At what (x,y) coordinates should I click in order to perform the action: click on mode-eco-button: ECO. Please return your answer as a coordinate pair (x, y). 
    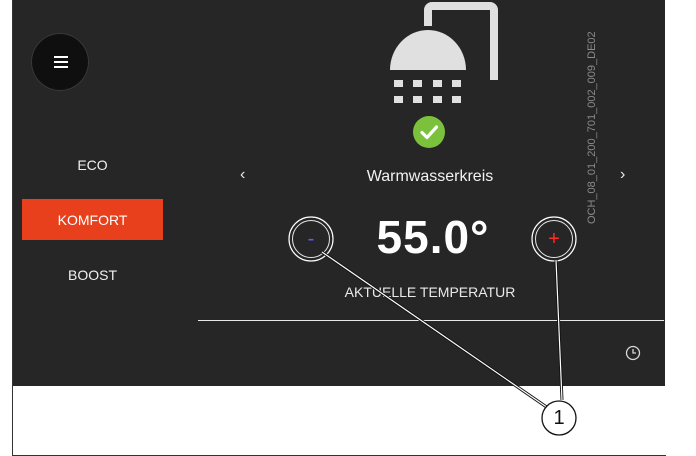
    Looking at the image, I should click on (92, 164).